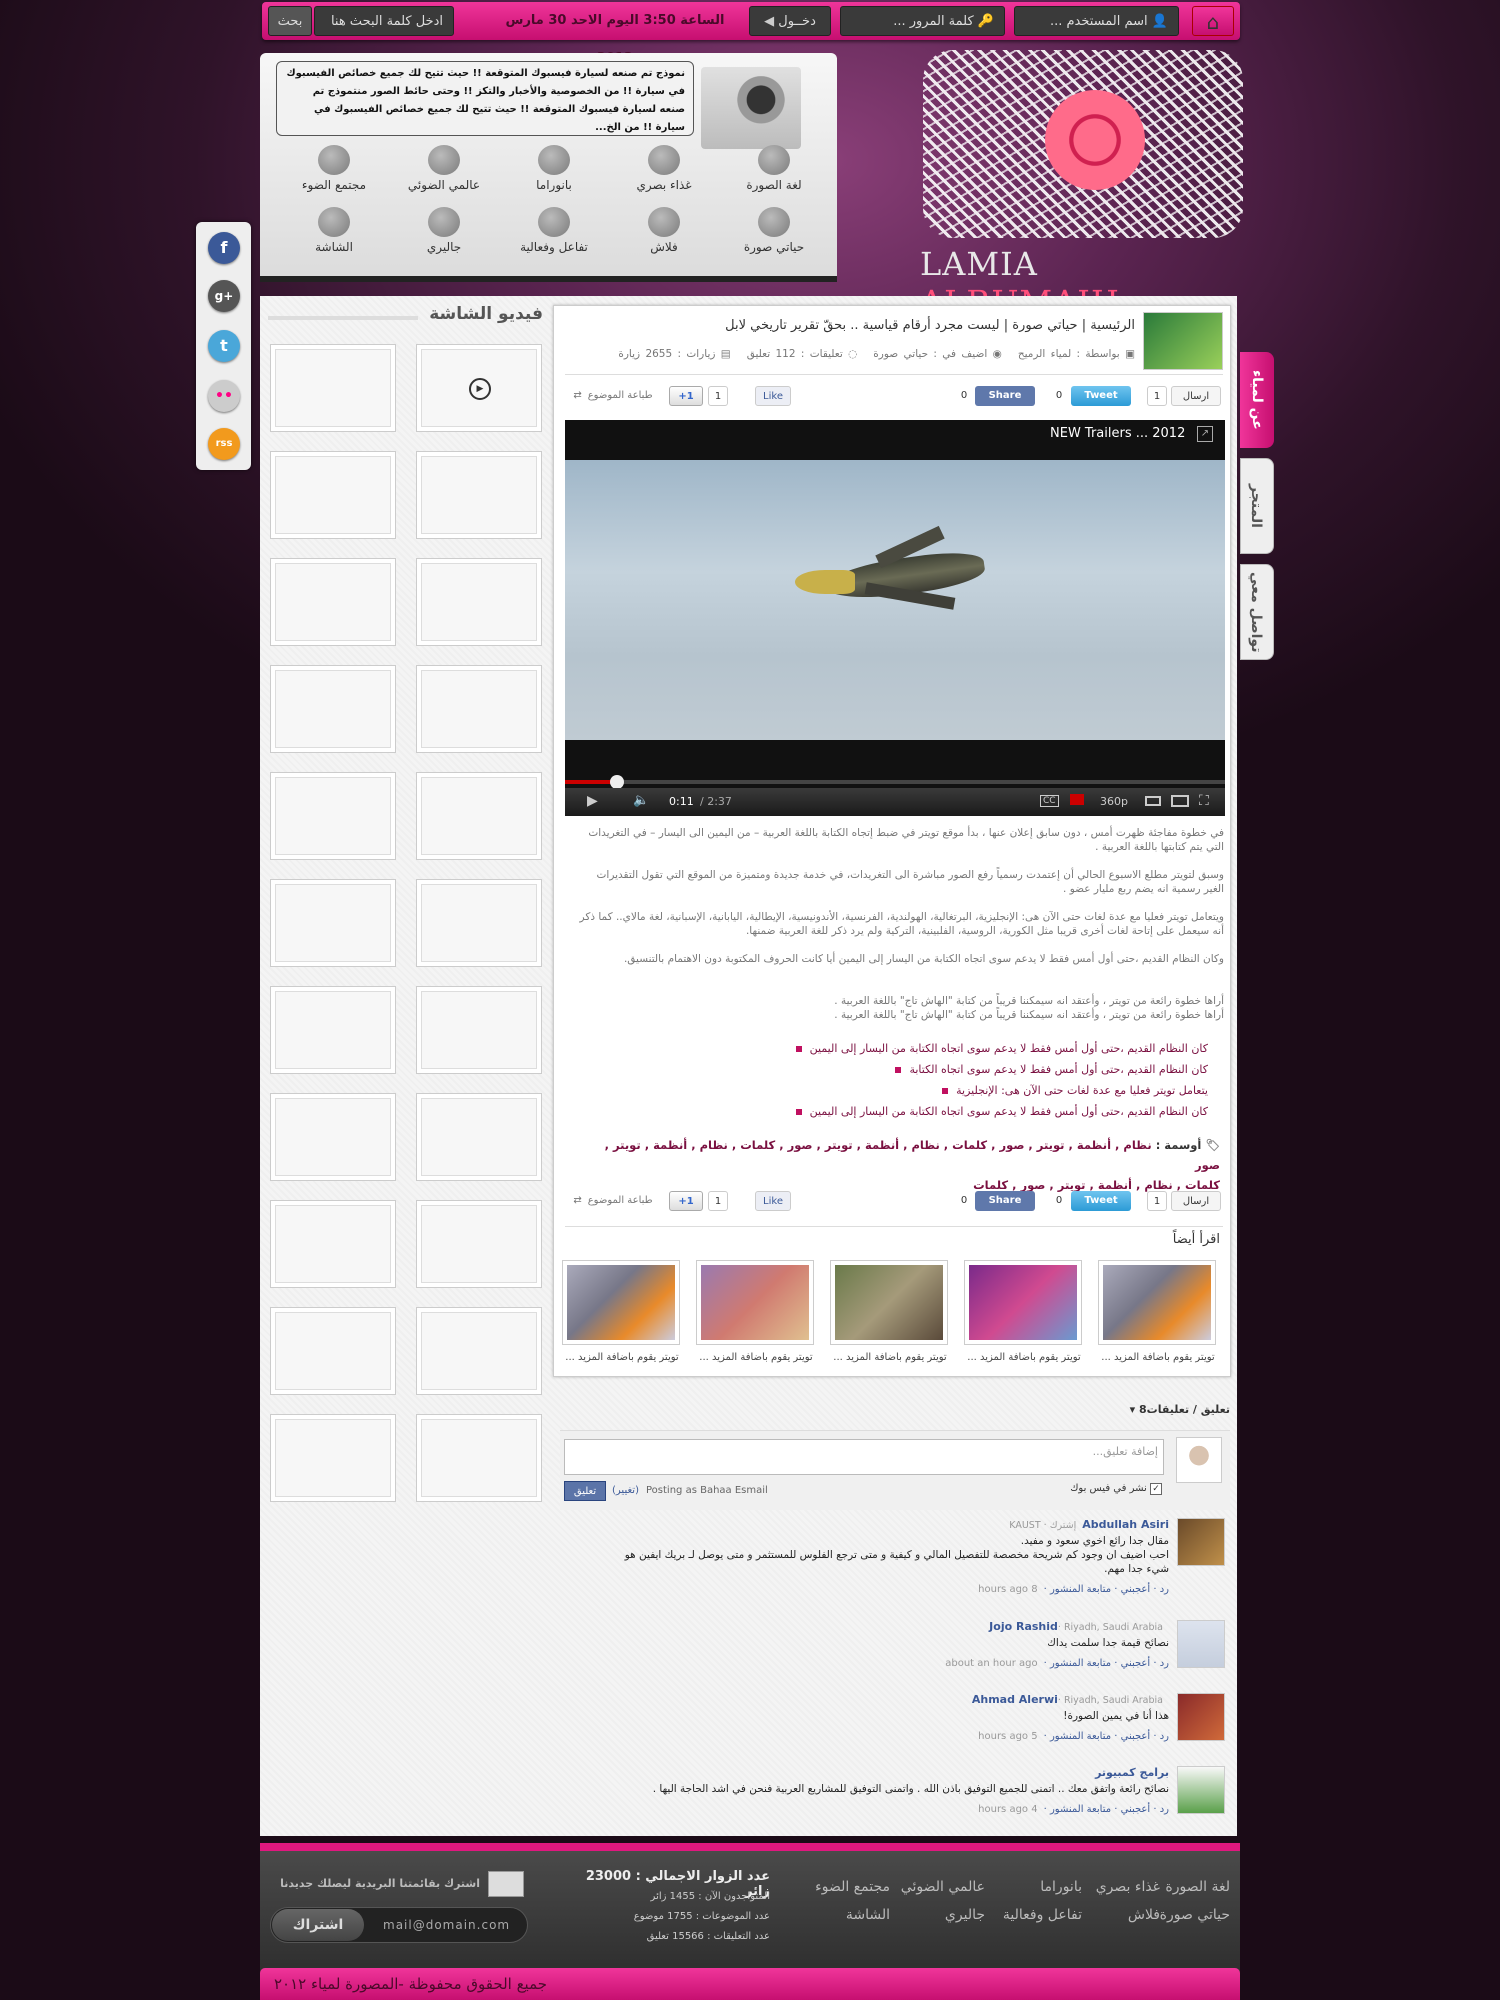  What do you see at coordinates (930, 354) in the screenshot?
I see `category-text: اضيف في : حياتي صورة` at bounding box center [930, 354].